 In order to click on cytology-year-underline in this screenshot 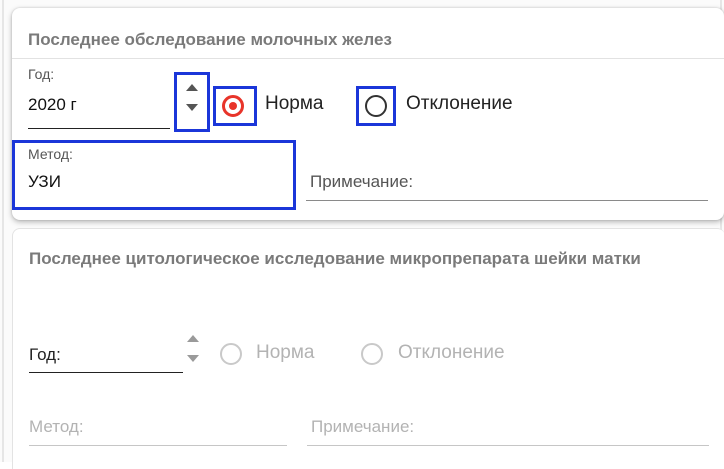, I will do `click(106, 372)`.